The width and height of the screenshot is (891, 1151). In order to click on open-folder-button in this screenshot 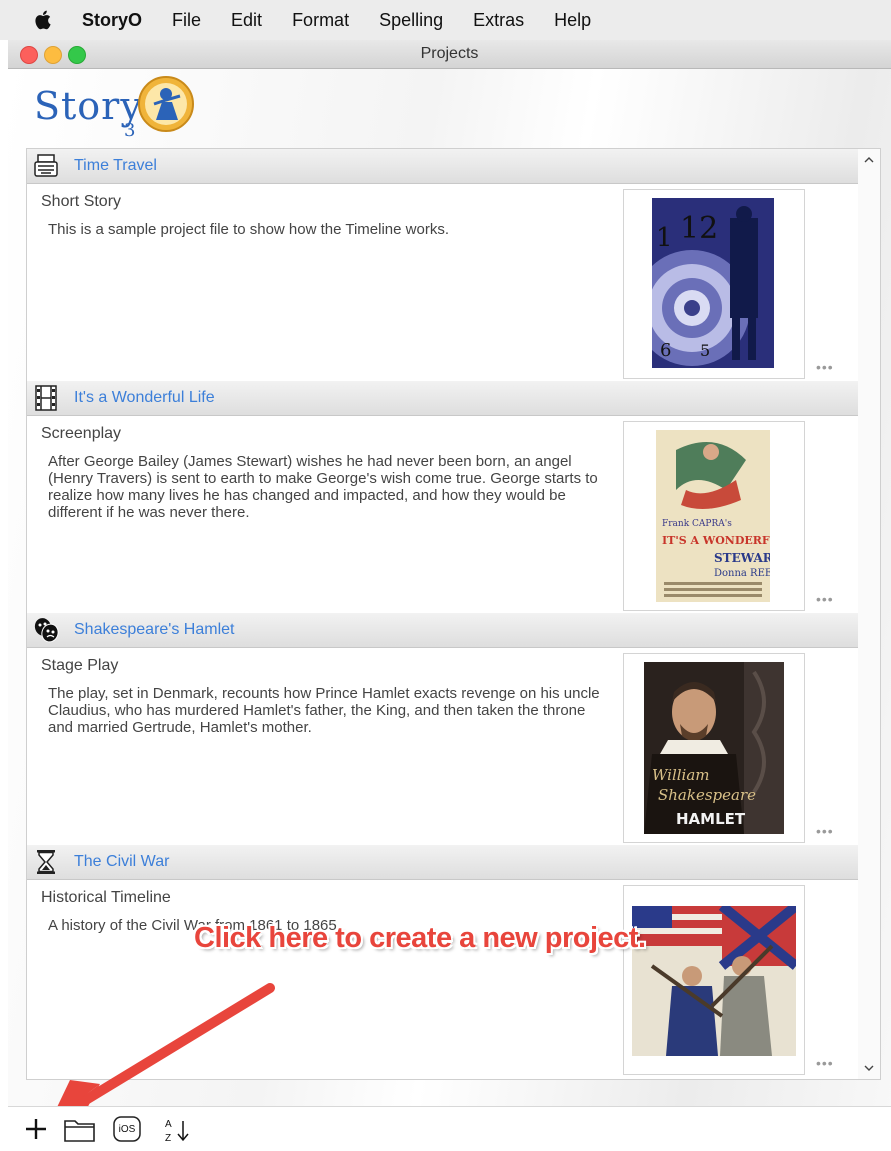, I will do `click(80, 1130)`.